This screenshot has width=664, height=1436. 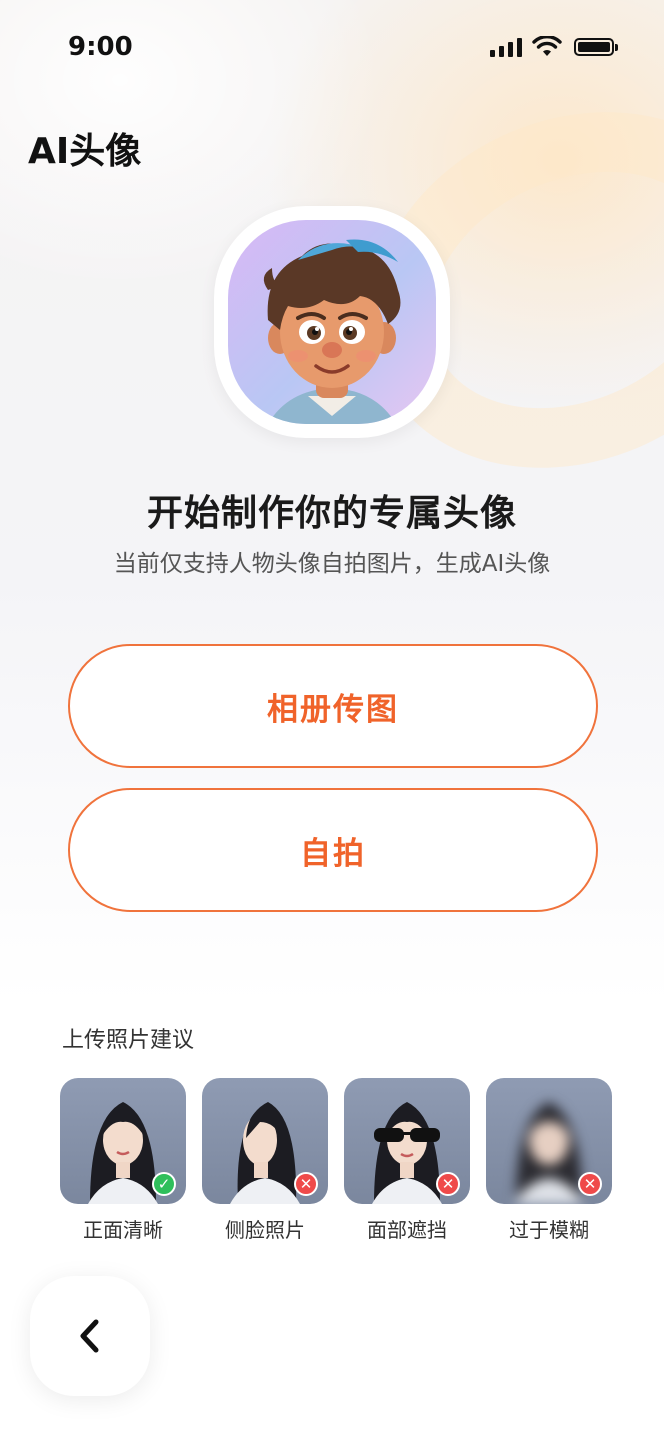 I want to click on sample-photo-side: ✕, so click(x=265, y=1141).